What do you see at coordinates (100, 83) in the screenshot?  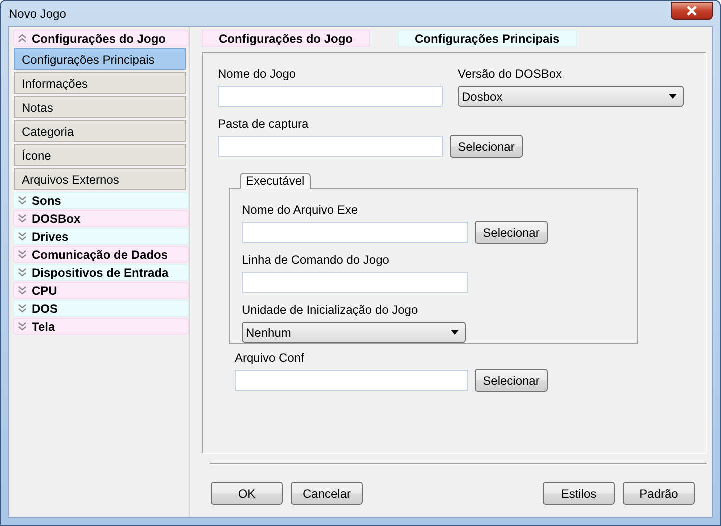 I see `sidebar-item: Informações` at bounding box center [100, 83].